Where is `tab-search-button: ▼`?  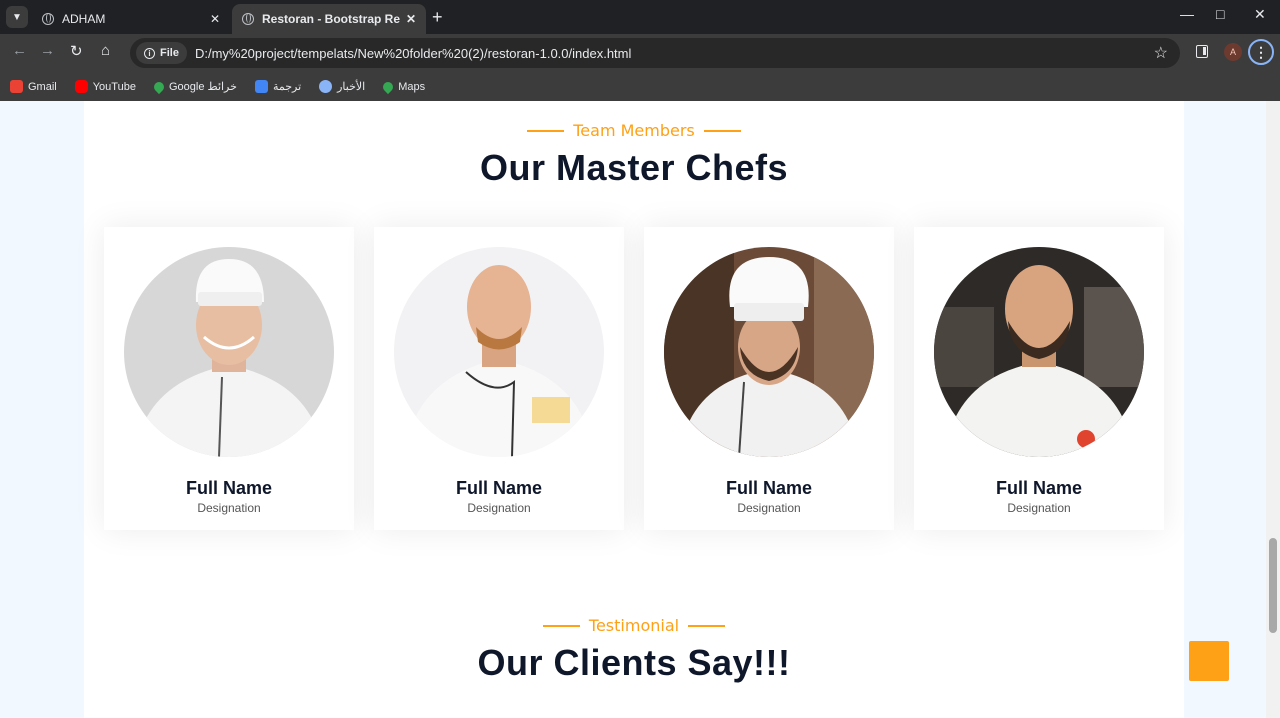
tab-search-button: ▼ is located at coordinates (17, 17).